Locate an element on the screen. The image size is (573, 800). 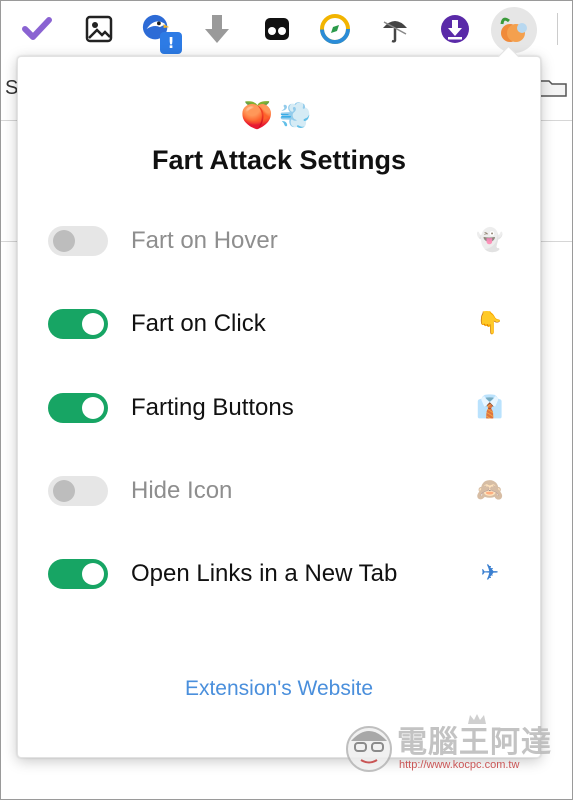
fart-on-hover-toggle is located at coordinates (78, 241).